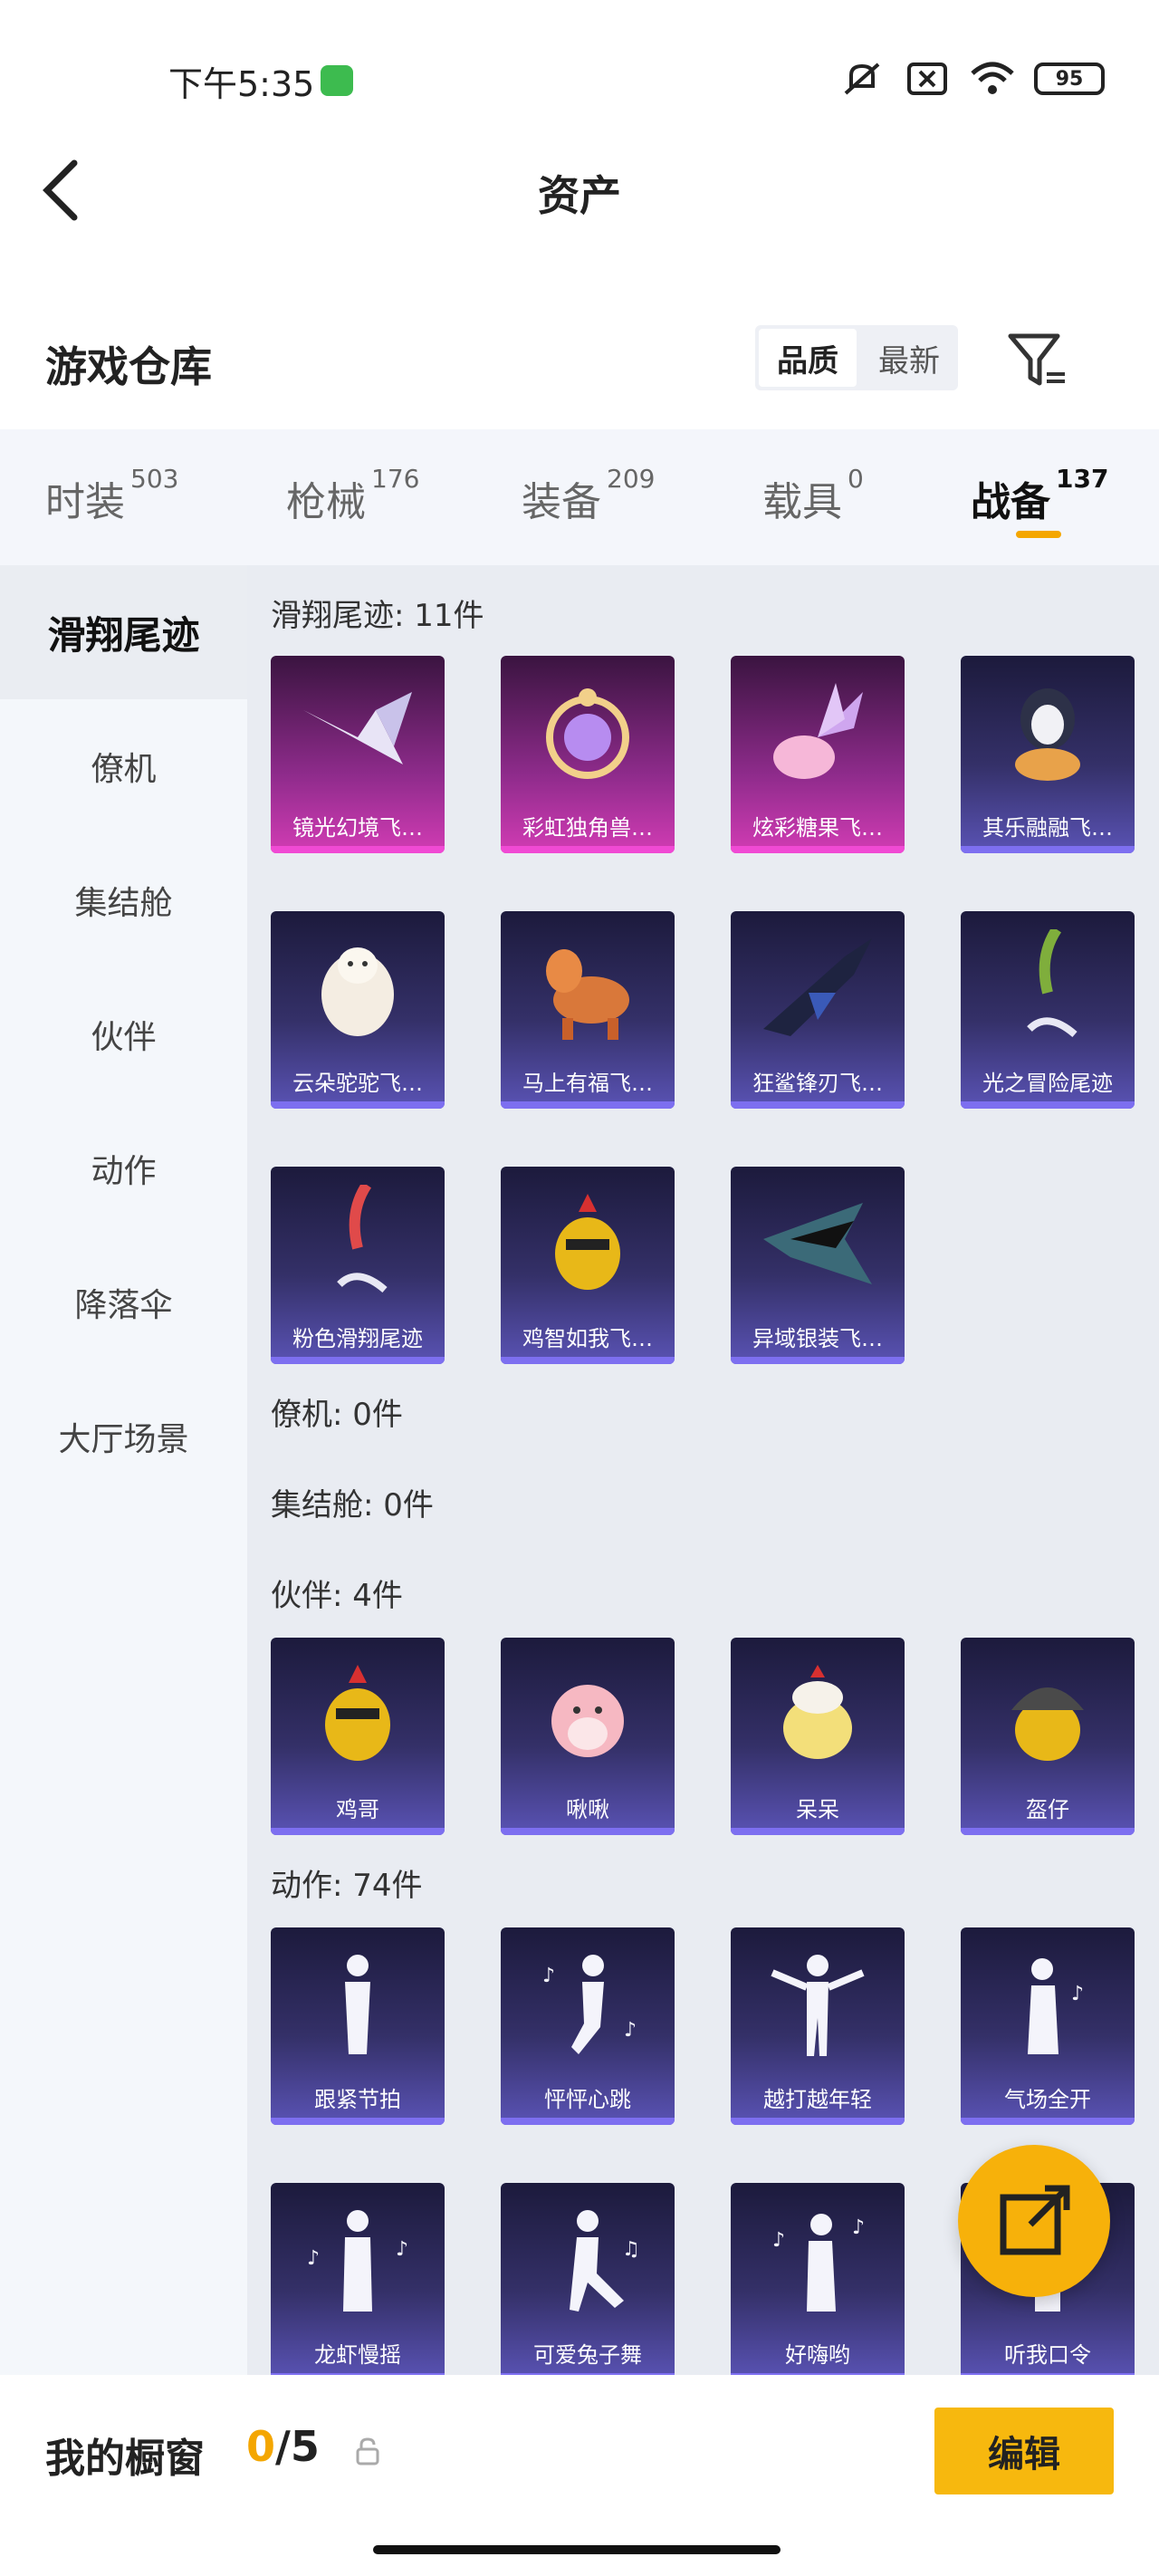 This screenshot has width=1159, height=2576. What do you see at coordinates (358, 991) in the screenshot?
I see `alpaca-icon` at bounding box center [358, 991].